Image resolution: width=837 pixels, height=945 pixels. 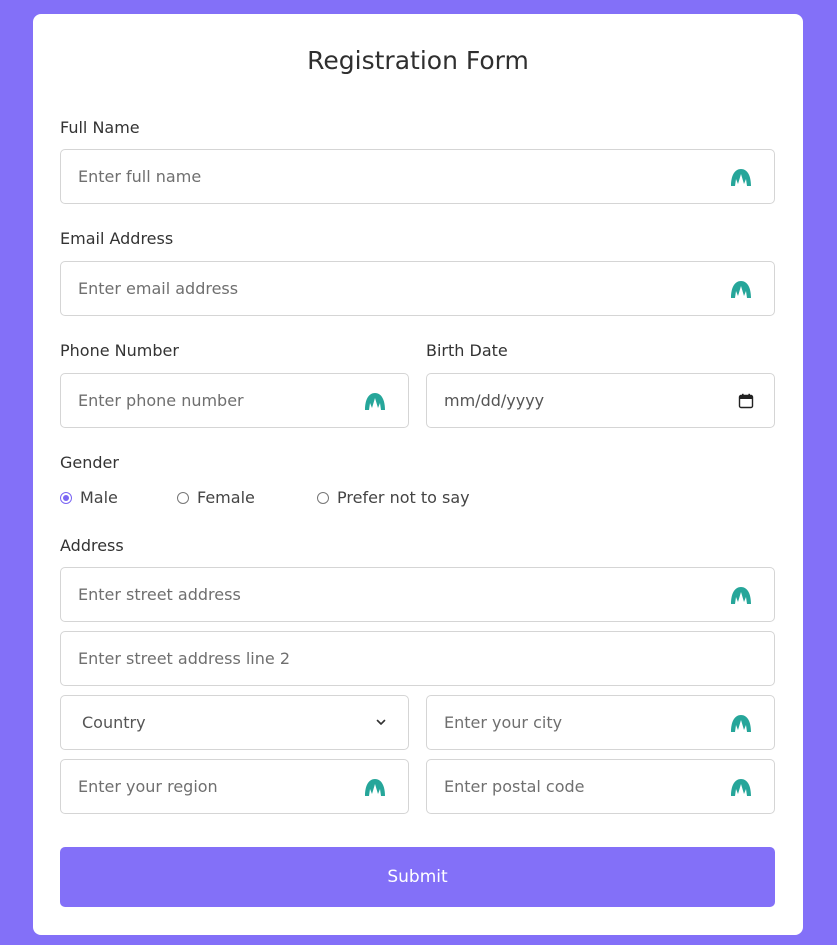 What do you see at coordinates (494, 400) in the screenshot?
I see `birth-date-placeholder: mm/dd/yyyy` at bounding box center [494, 400].